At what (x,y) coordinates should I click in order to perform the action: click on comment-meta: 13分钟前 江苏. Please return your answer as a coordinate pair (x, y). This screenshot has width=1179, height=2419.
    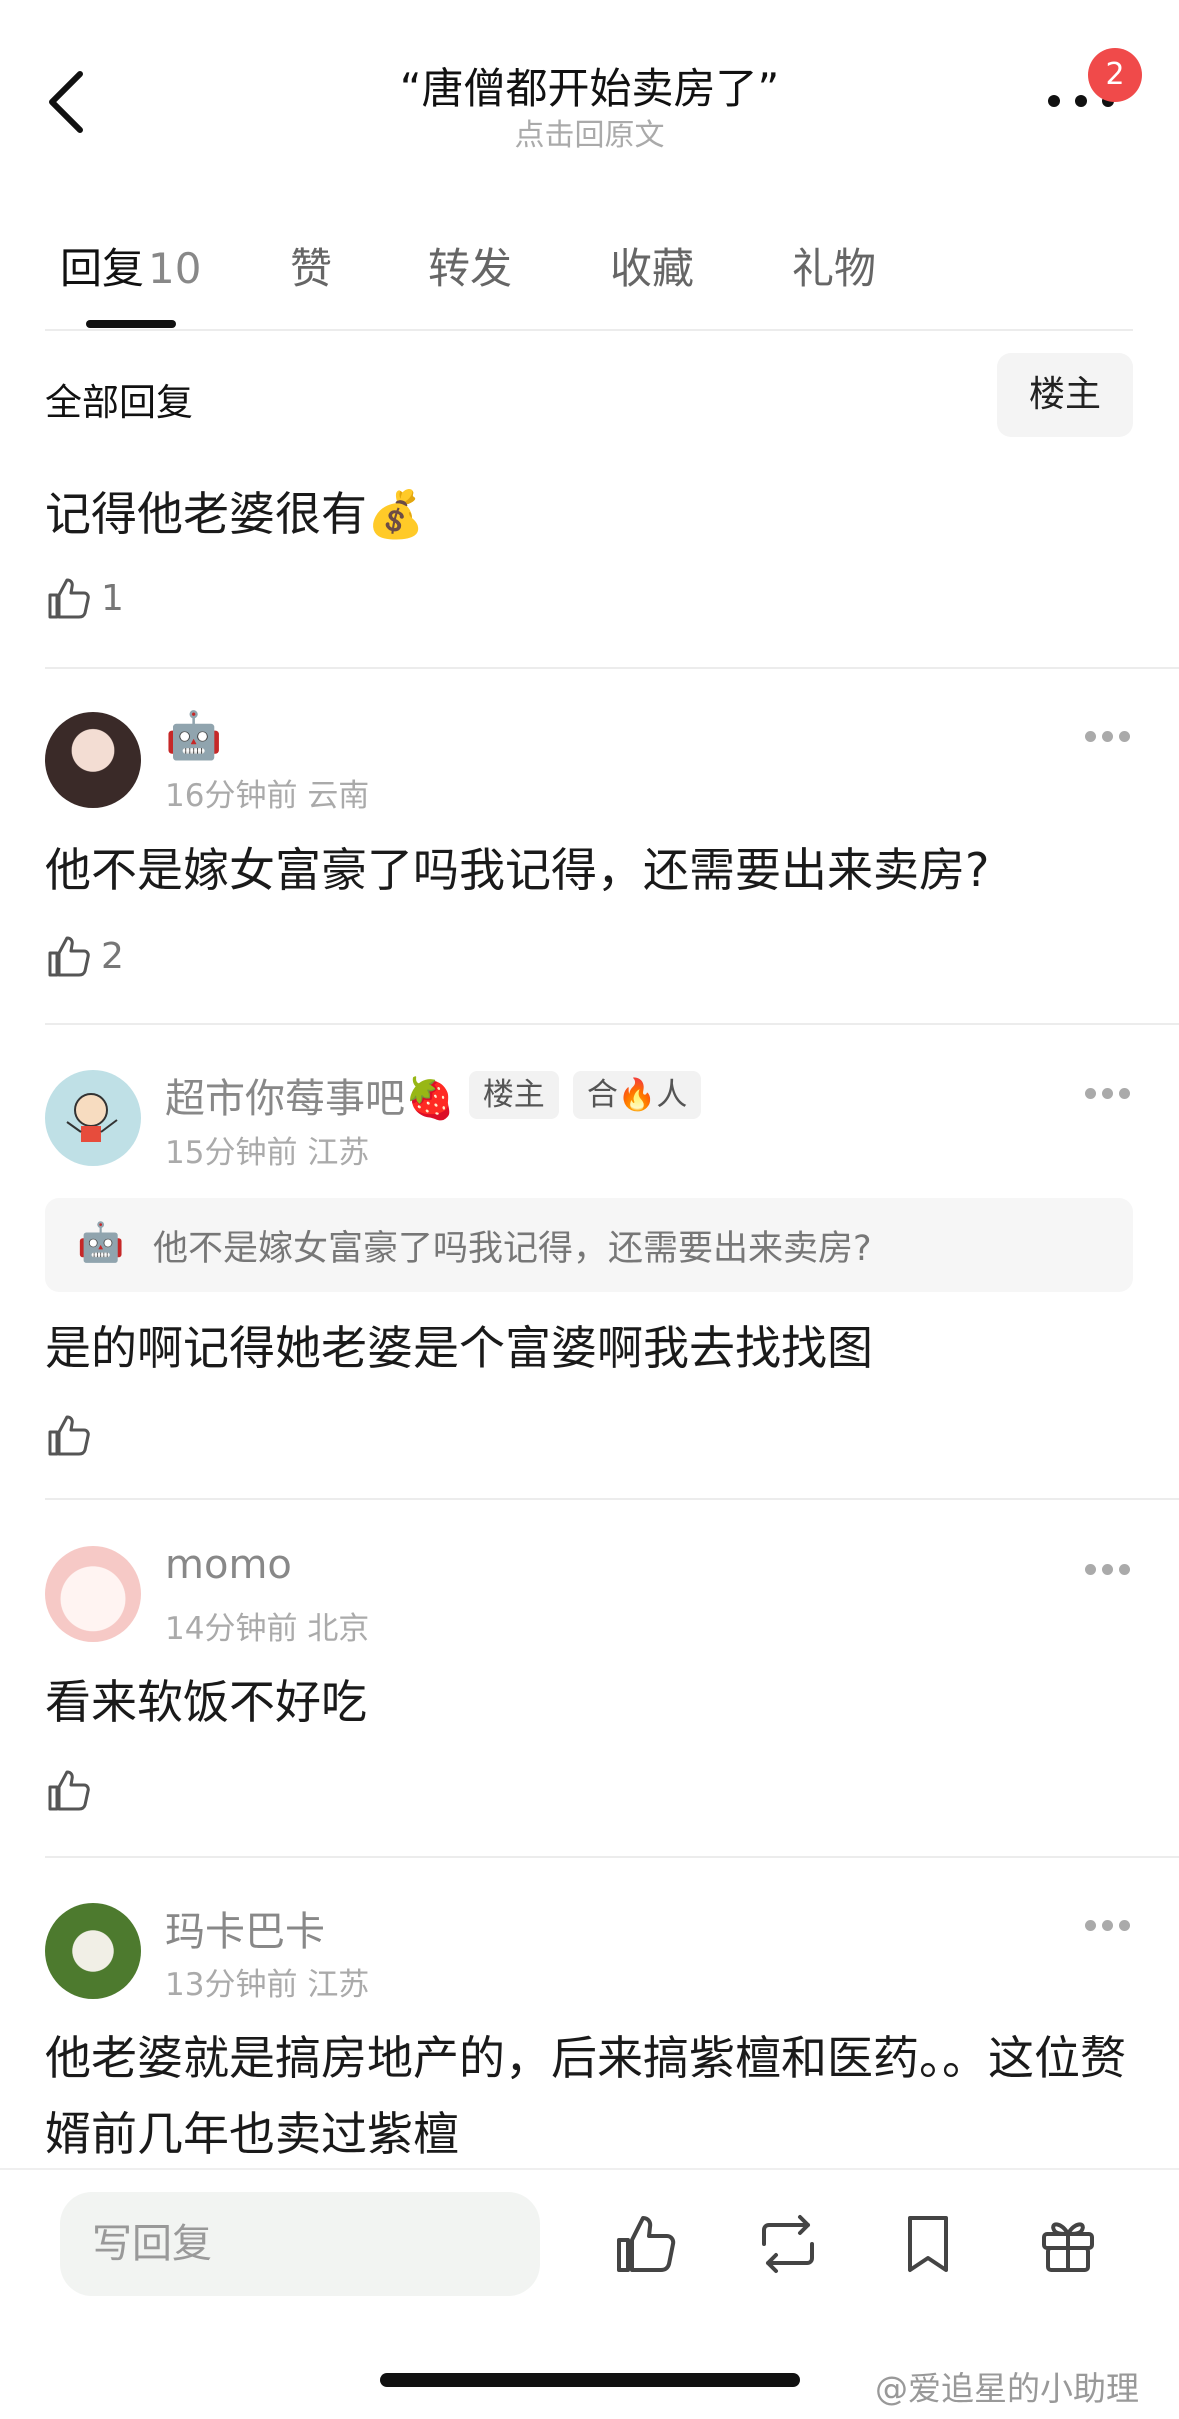
    Looking at the image, I should click on (267, 1981).